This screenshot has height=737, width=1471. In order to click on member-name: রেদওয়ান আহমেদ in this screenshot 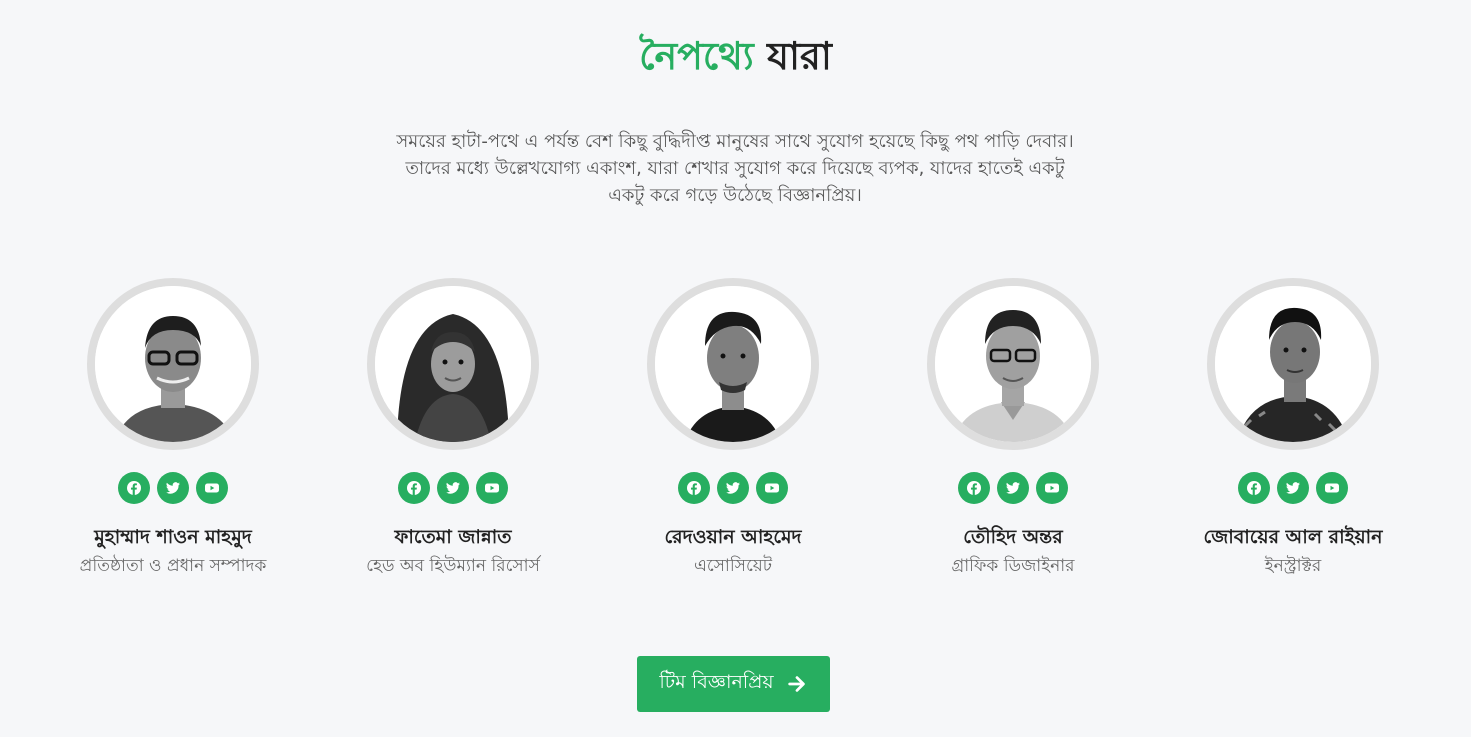, I will do `click(733, 537)`.